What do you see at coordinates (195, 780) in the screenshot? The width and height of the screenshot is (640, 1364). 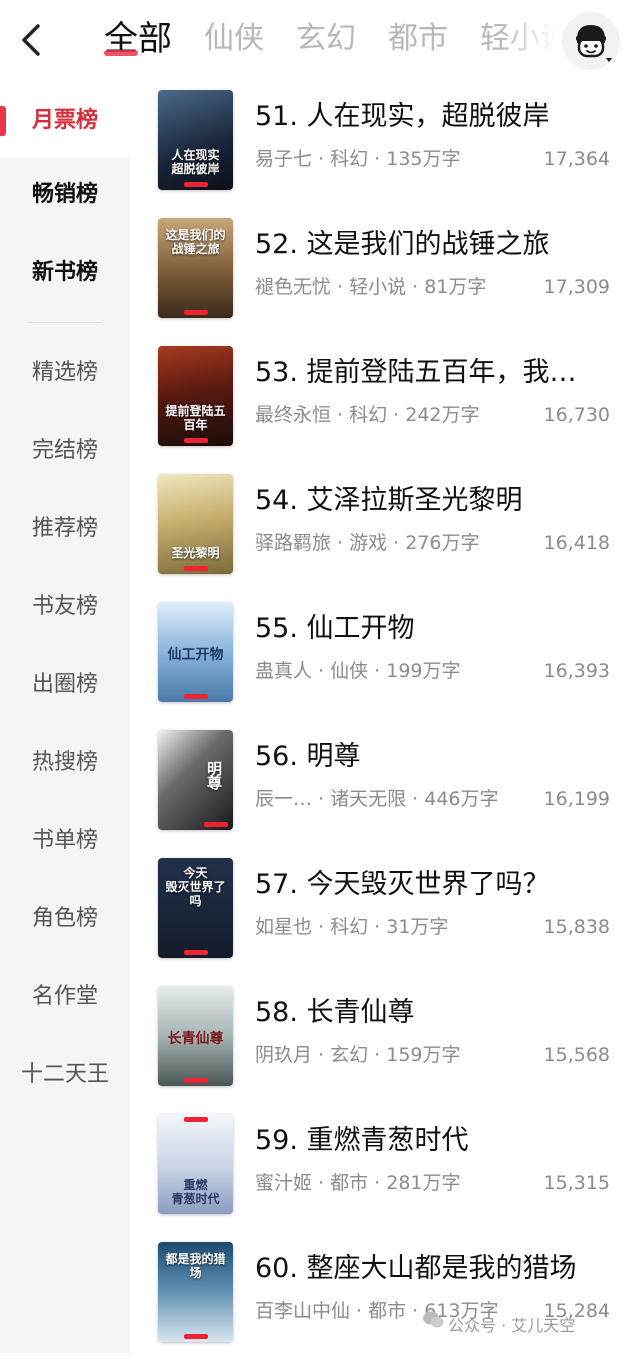 I see `book-cover: 明尊` at bounding box center [195, 780].